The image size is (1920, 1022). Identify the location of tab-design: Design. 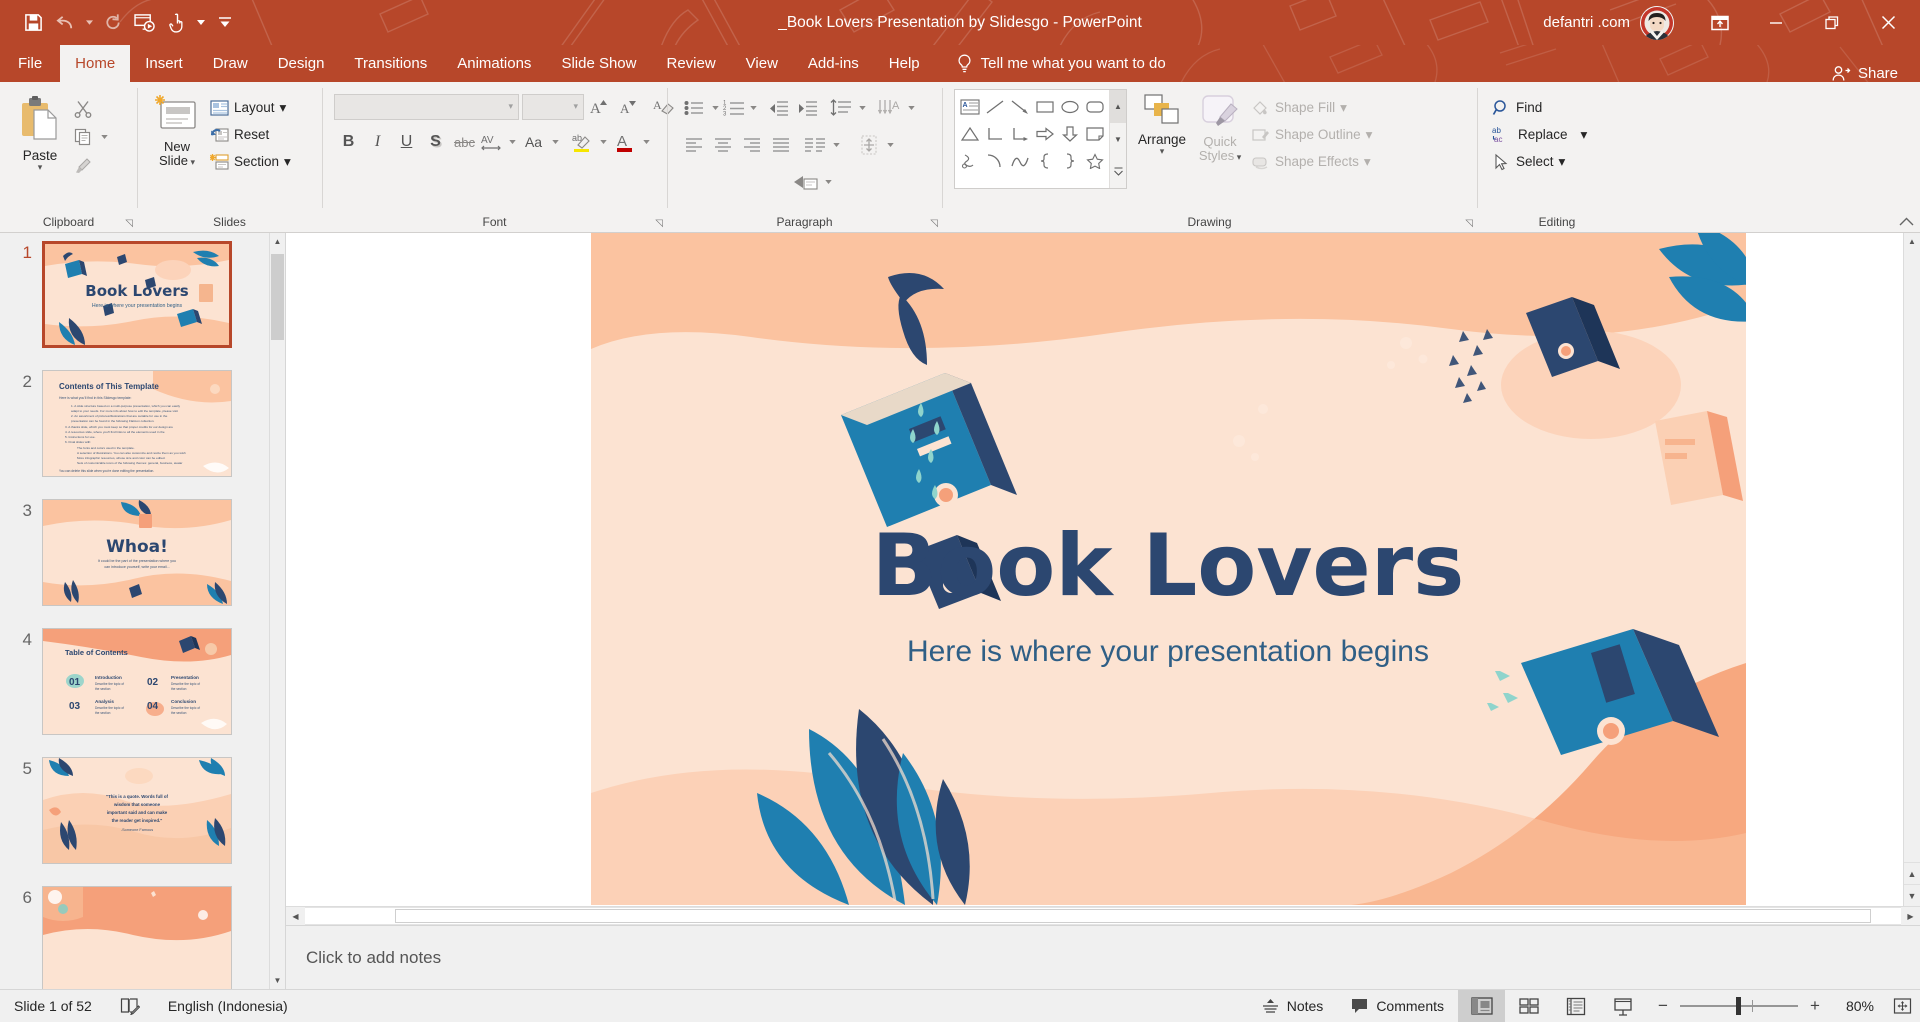
(301, 63).